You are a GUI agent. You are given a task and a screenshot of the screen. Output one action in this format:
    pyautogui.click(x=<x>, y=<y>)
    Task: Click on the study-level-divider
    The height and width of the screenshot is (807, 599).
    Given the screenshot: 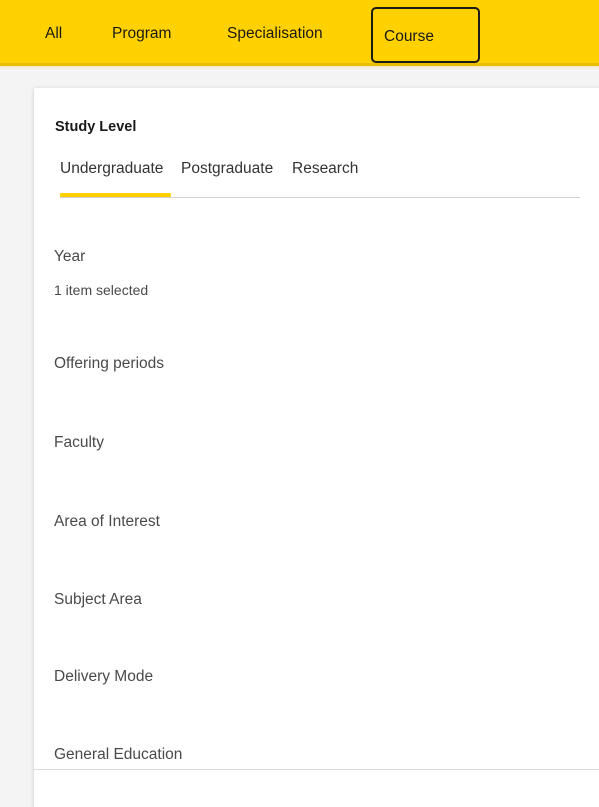 What is the action you would take?
    pyautogui.click(x=320, y=197)
    